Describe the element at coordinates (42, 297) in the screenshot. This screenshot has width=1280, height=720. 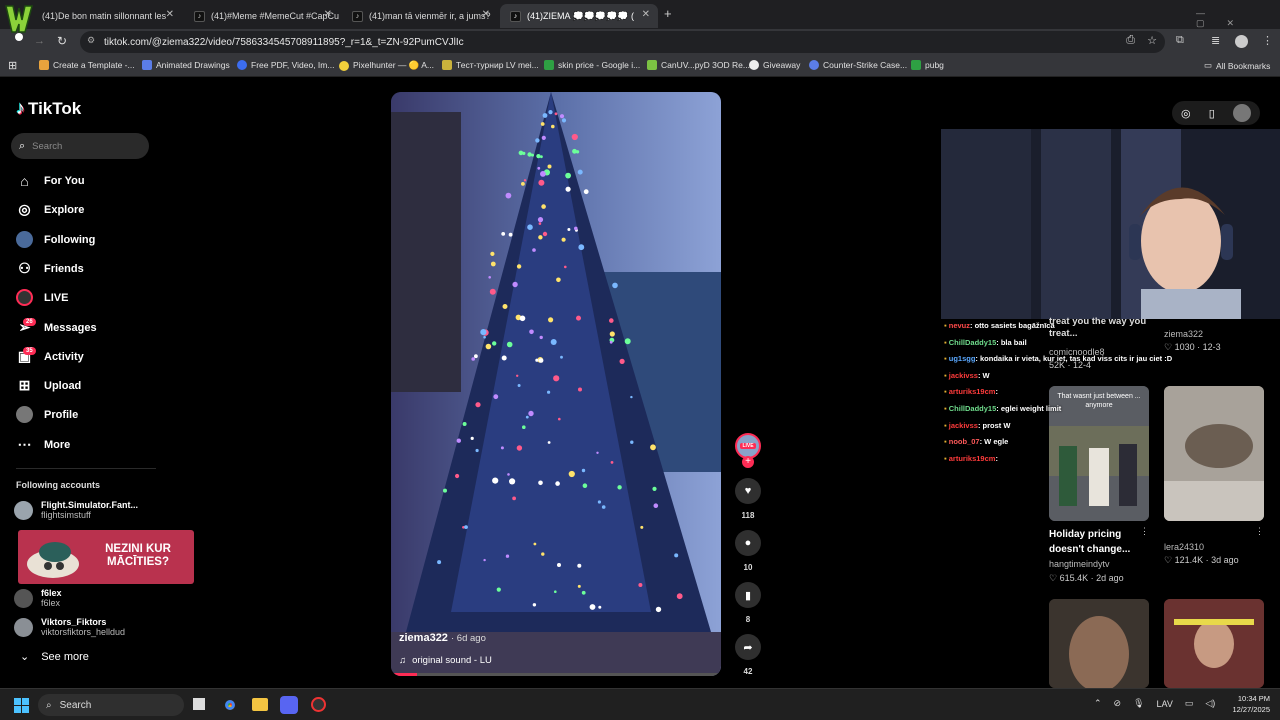
I see `nav-live: LIVE` at that location.